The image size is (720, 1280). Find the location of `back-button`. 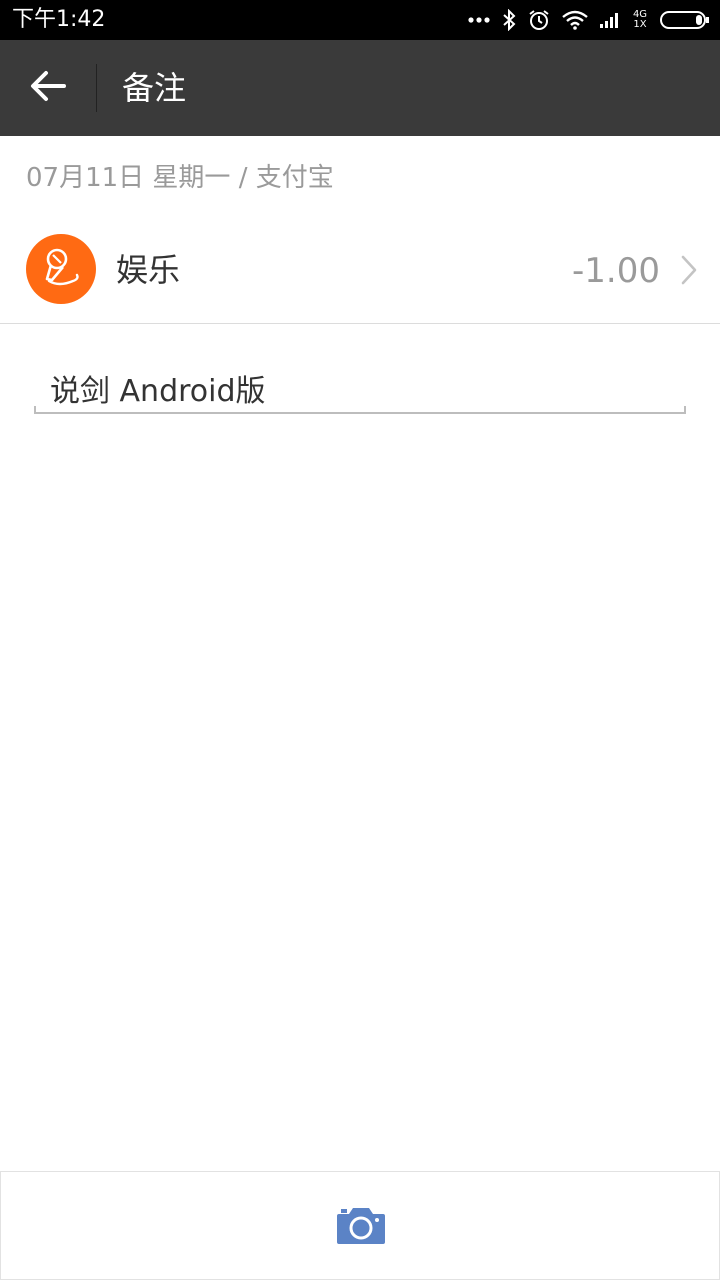

back-button is located at coordinates (48, 88).